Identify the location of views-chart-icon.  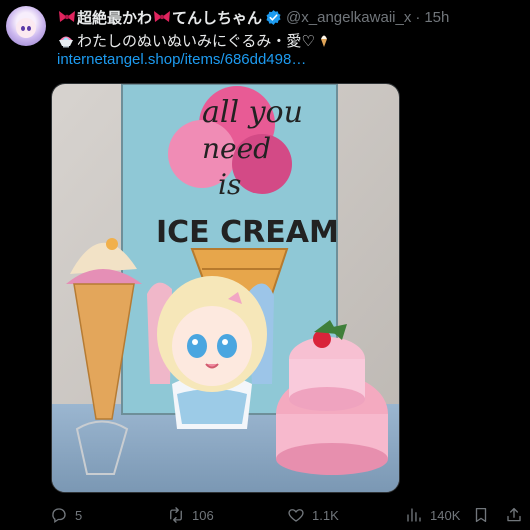
(414, 515).